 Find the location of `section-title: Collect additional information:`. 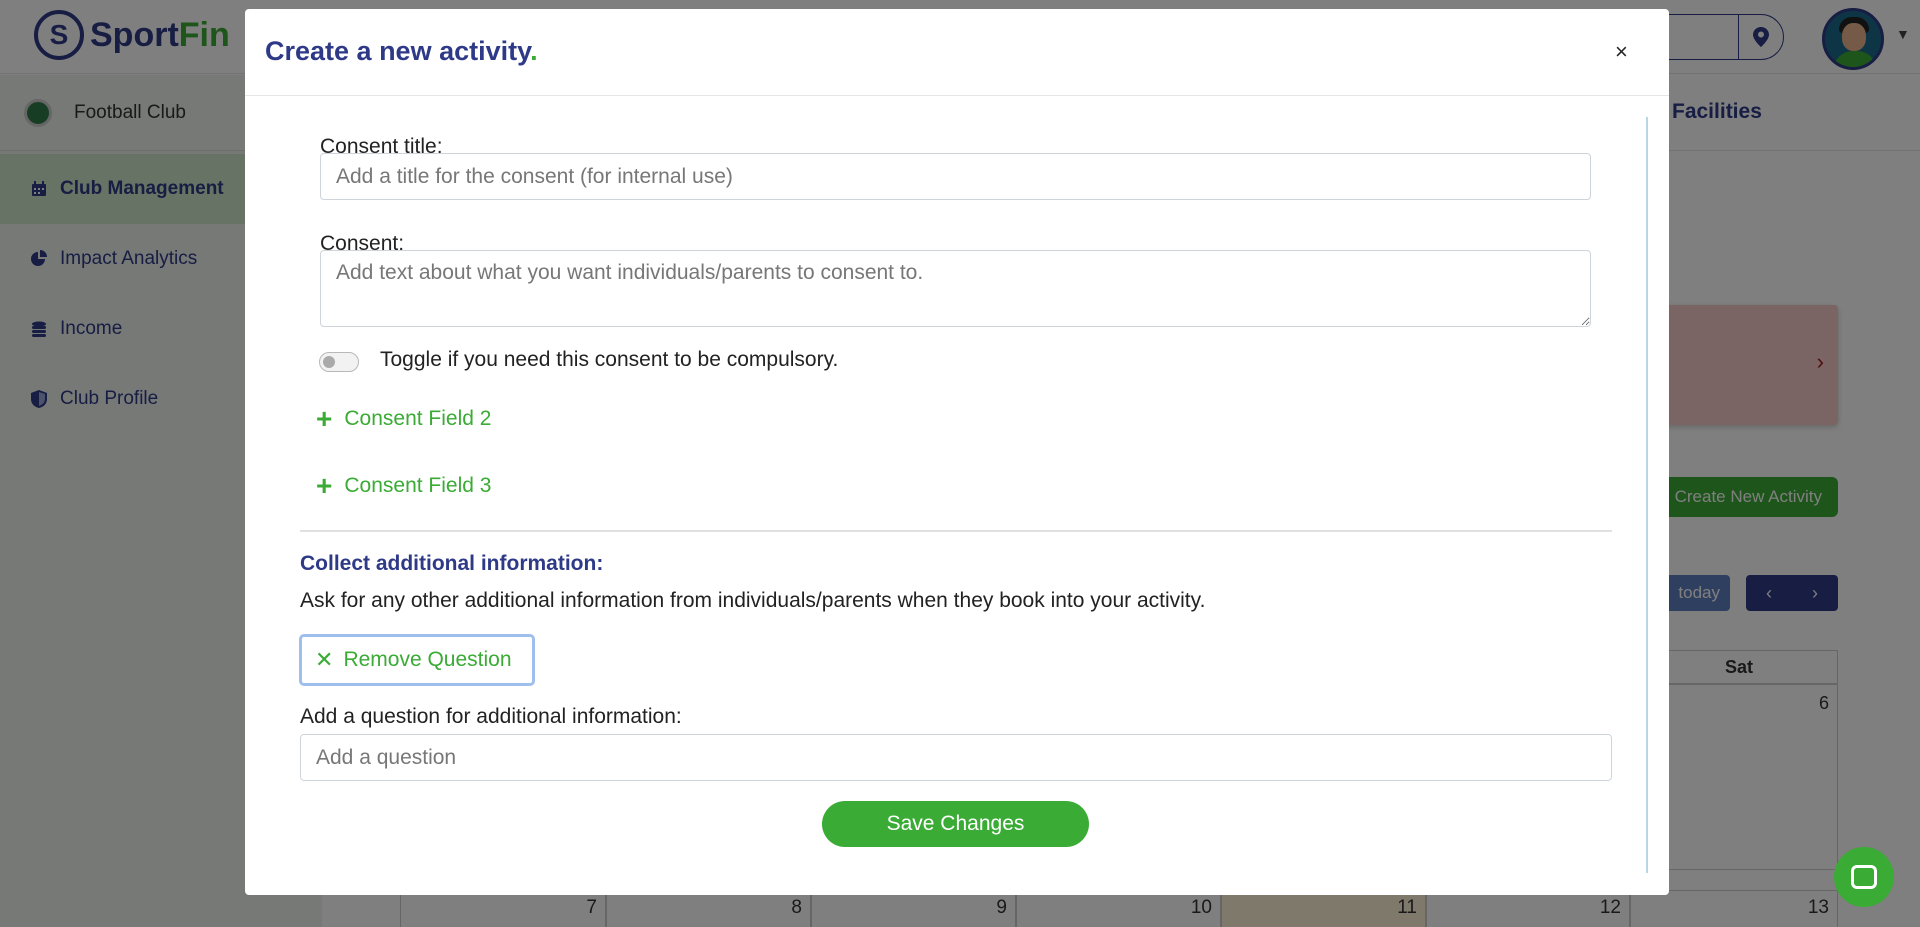

section-title: Collect additional information: is located at coordinates (452, 563).